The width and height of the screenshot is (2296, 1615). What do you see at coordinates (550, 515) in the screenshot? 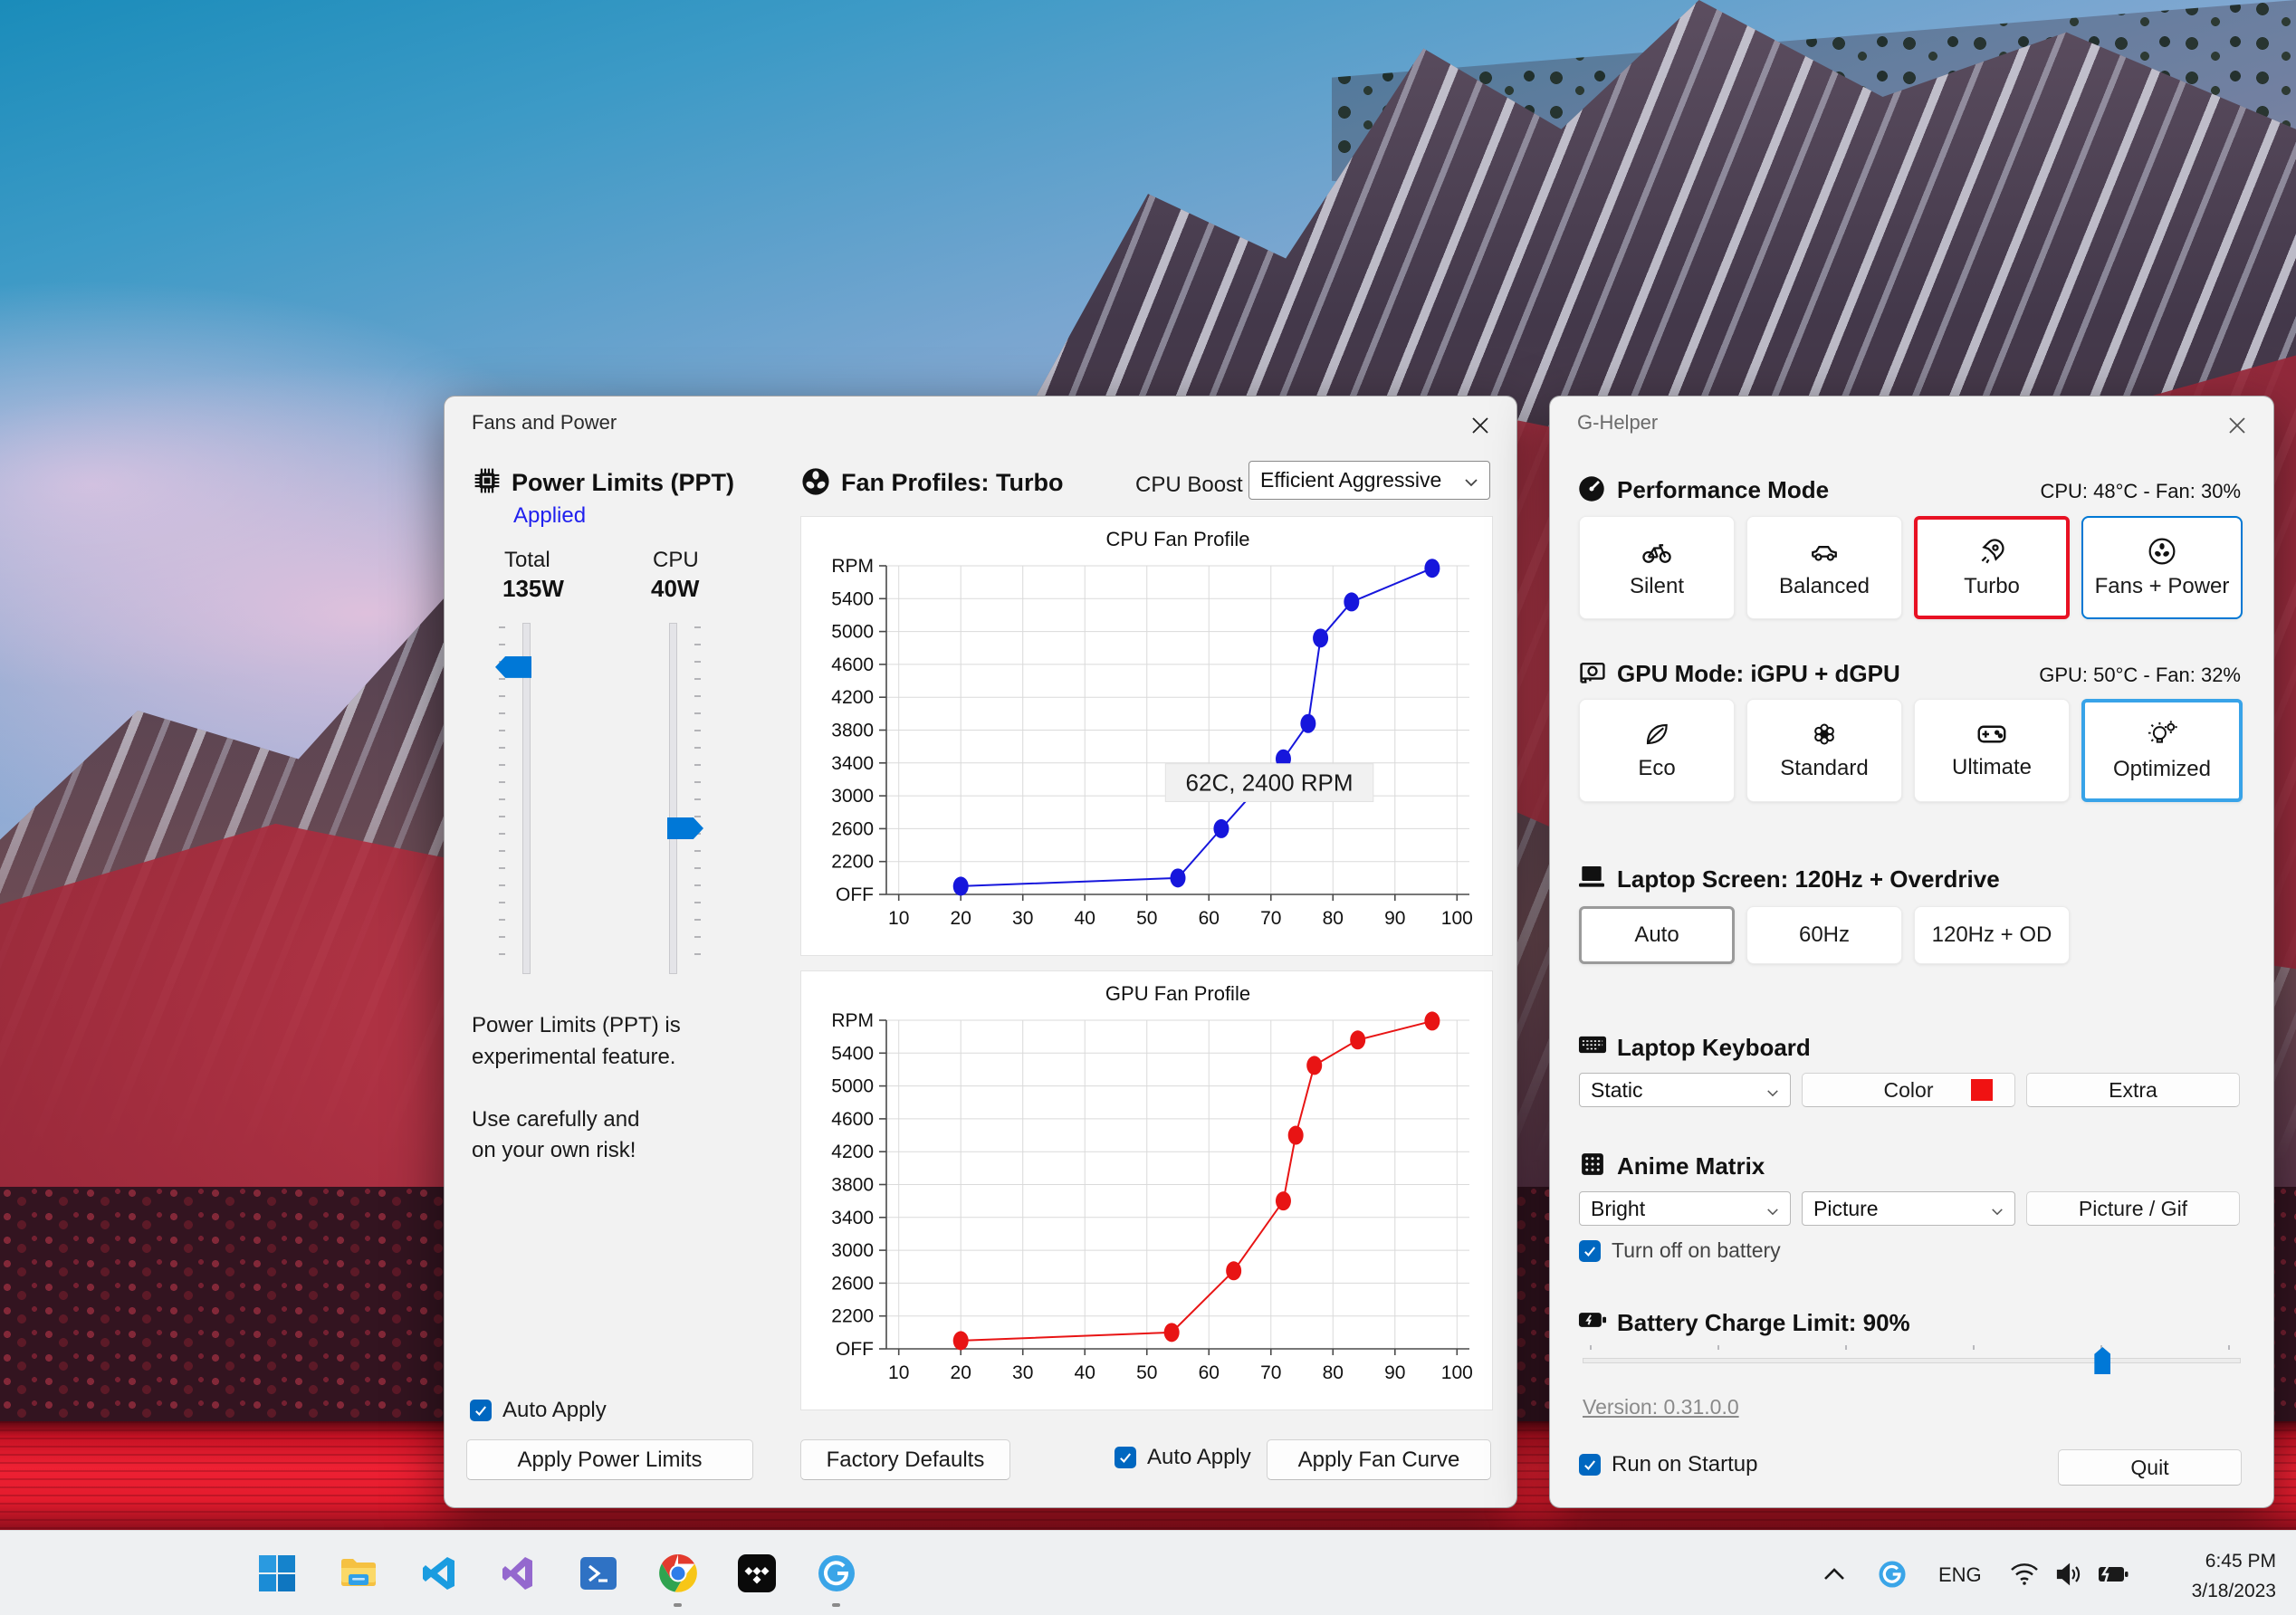
I see `power-limits-status: Applied` at bounding box center [550, 515].